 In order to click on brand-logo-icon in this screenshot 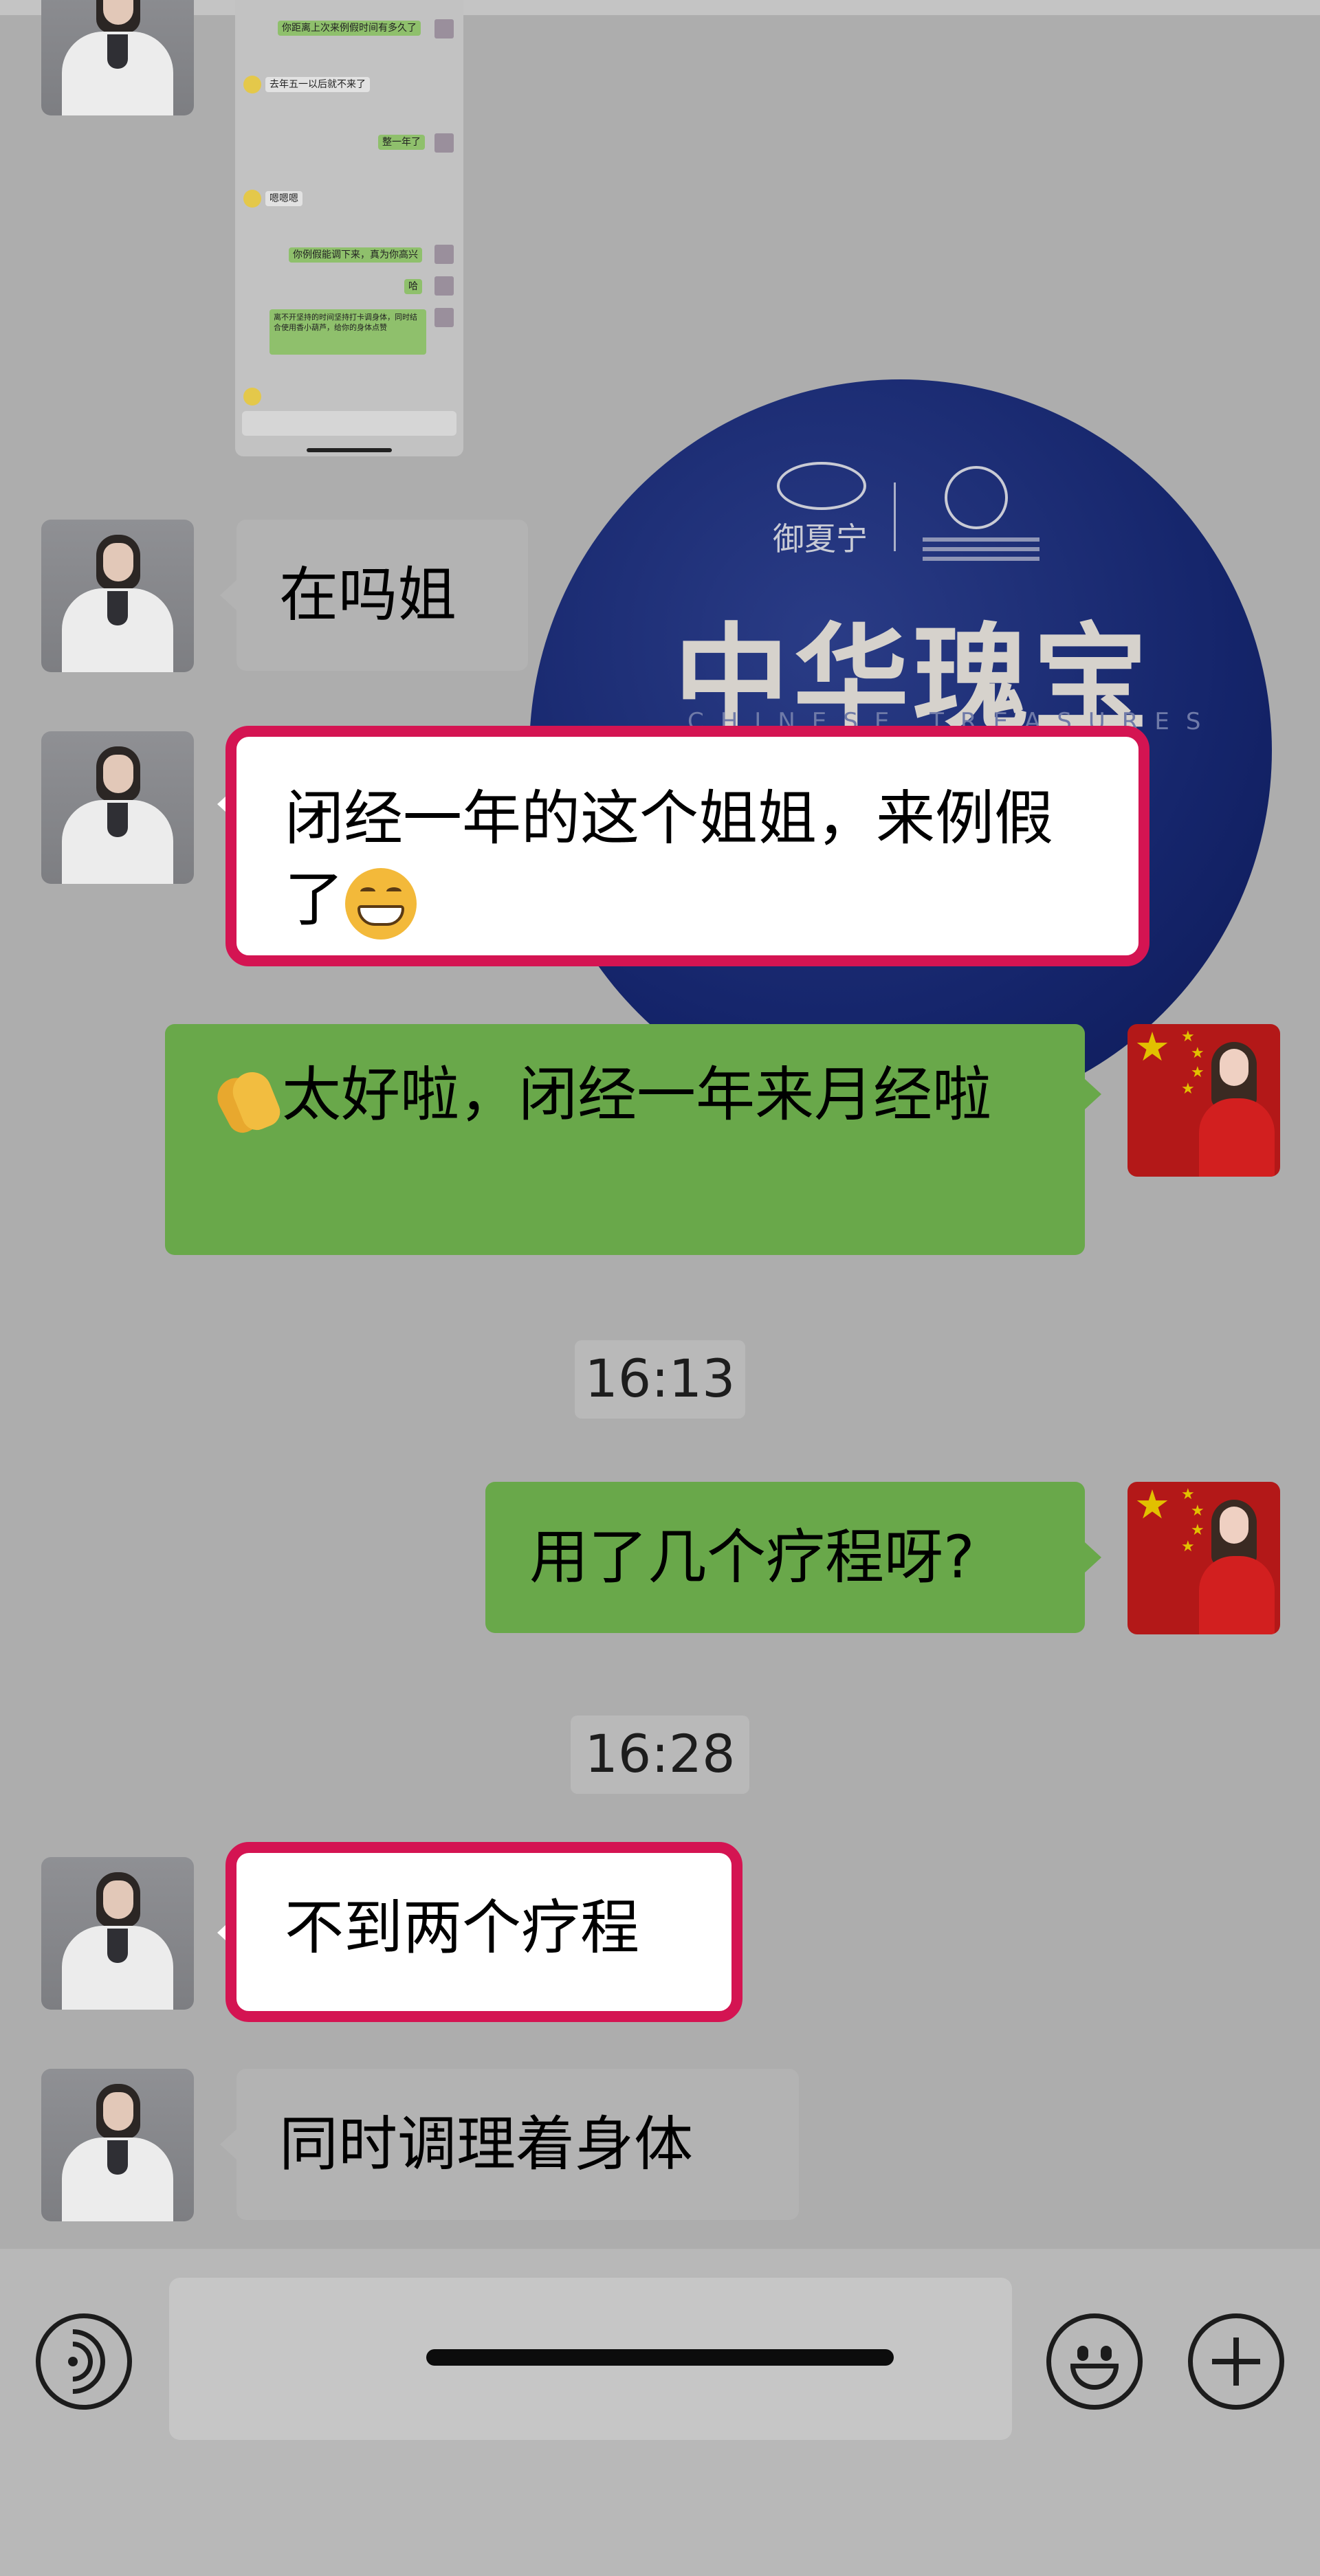, I will do `click(821, 486)`.